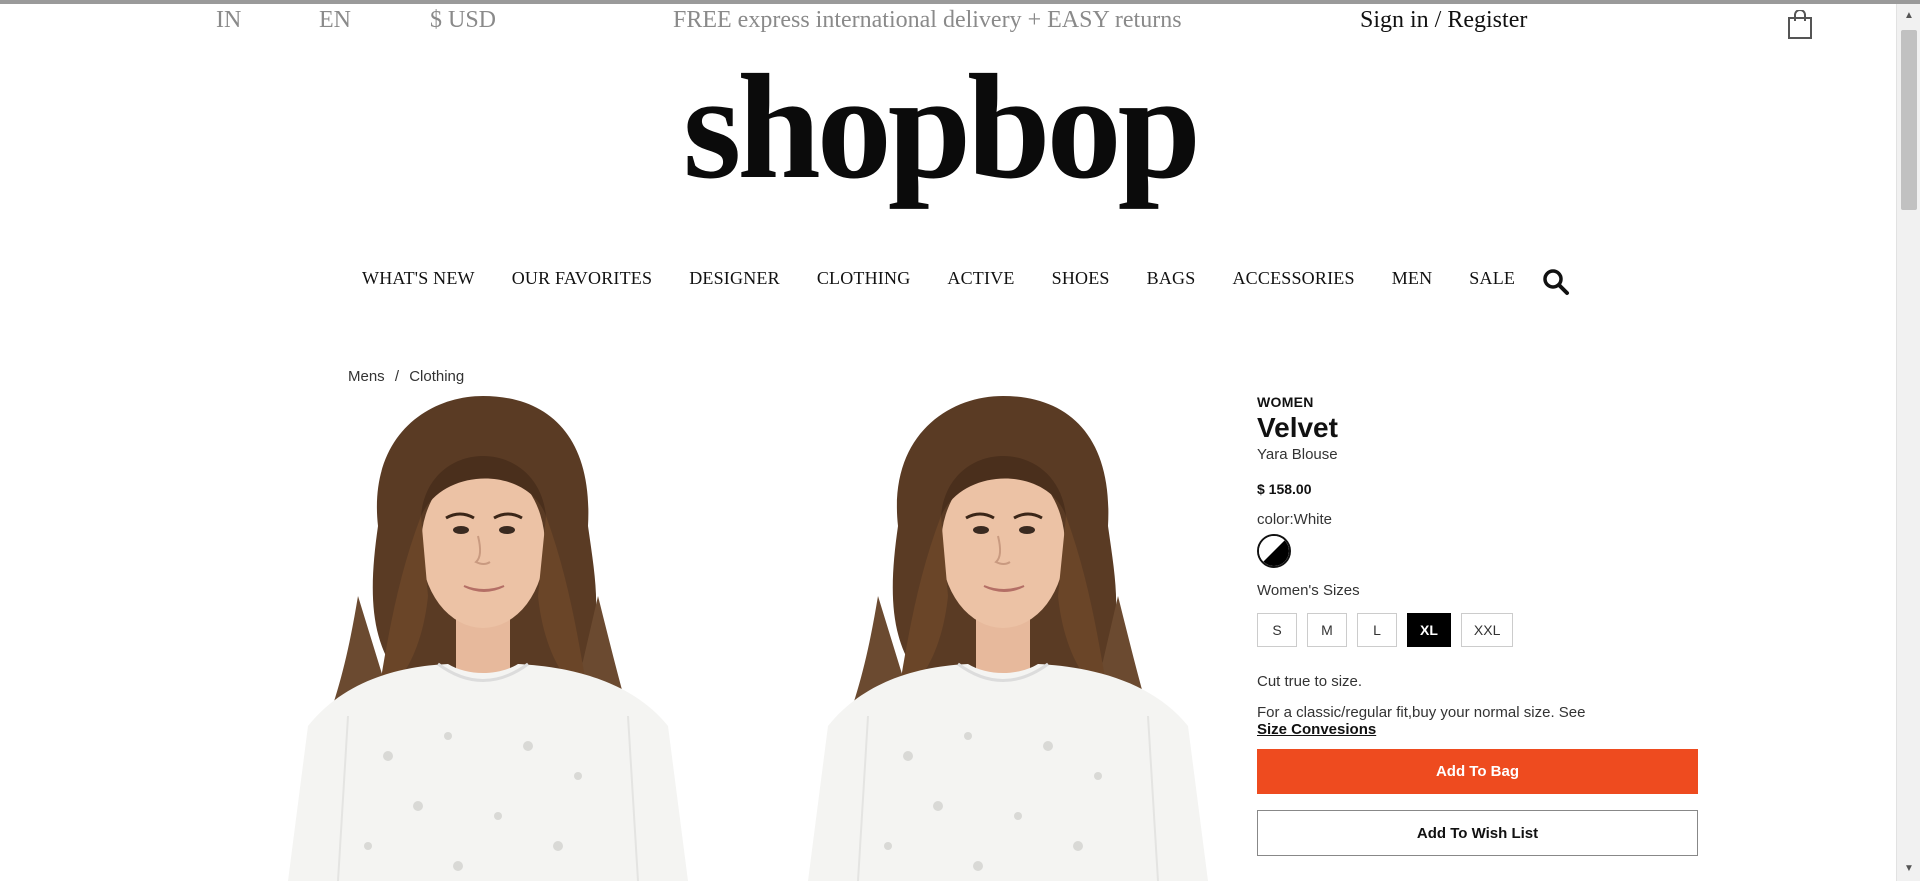 The height and width of the screenshot is (881, 1920). What do you see at coordinates (436, 376) in the screenshot?
I see `breadcrumb-clothing: Clothing` at bounding box center [436, 376].